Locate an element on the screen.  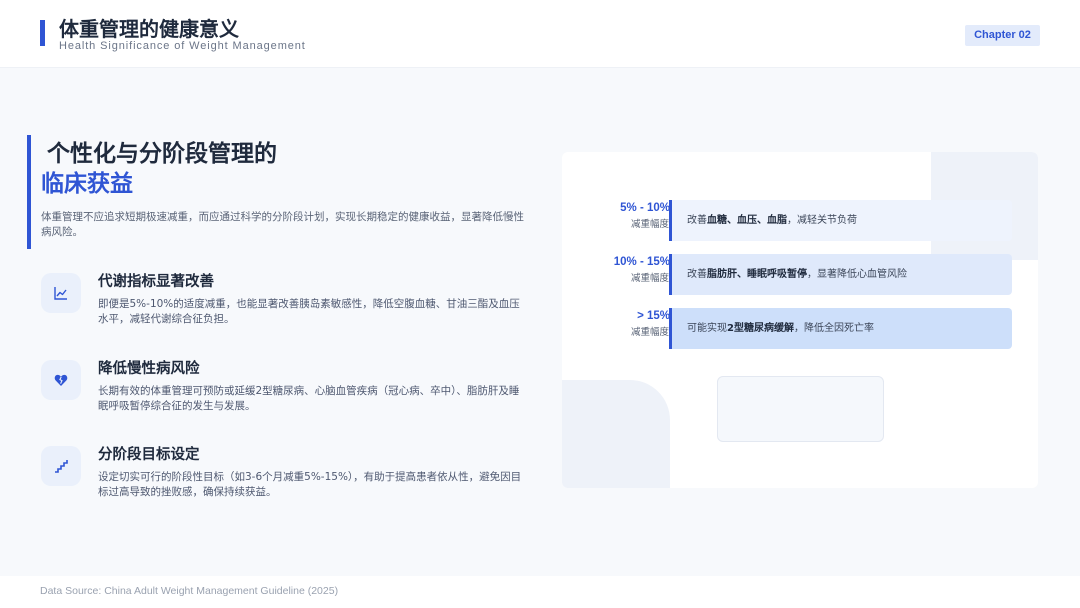
range-benefit-bar: 可能实现2型糖尿病缓解，降低全因死亡率 is located at coordinates (840, 328).